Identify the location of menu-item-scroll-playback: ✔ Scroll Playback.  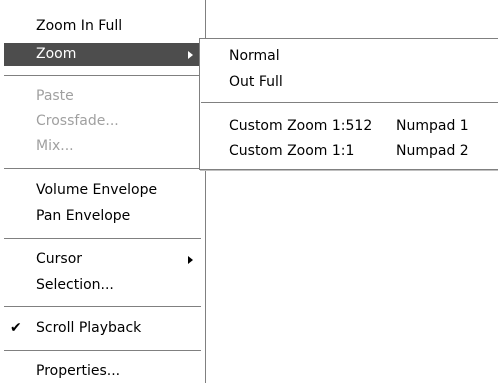
(102, 328).